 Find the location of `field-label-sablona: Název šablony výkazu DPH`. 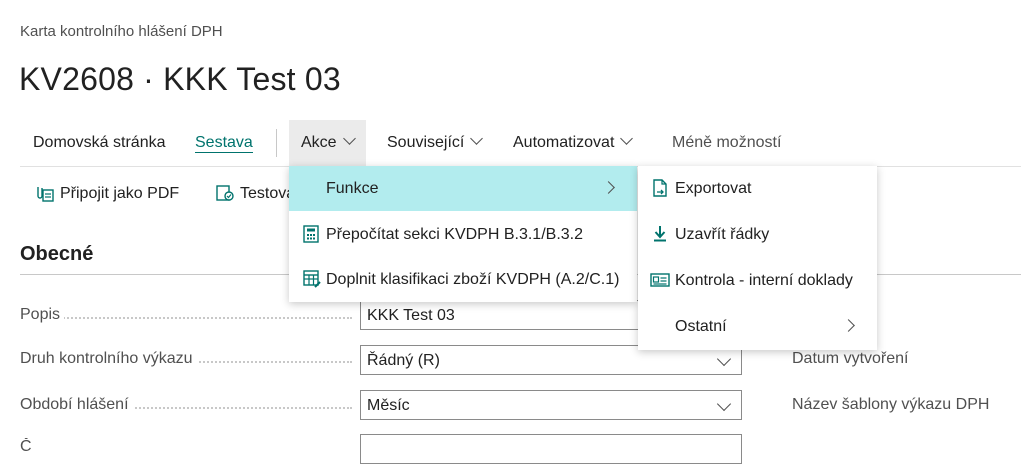

field-label-sablona: Název šablony výkazu DPH is located at coordinates (891, 404).